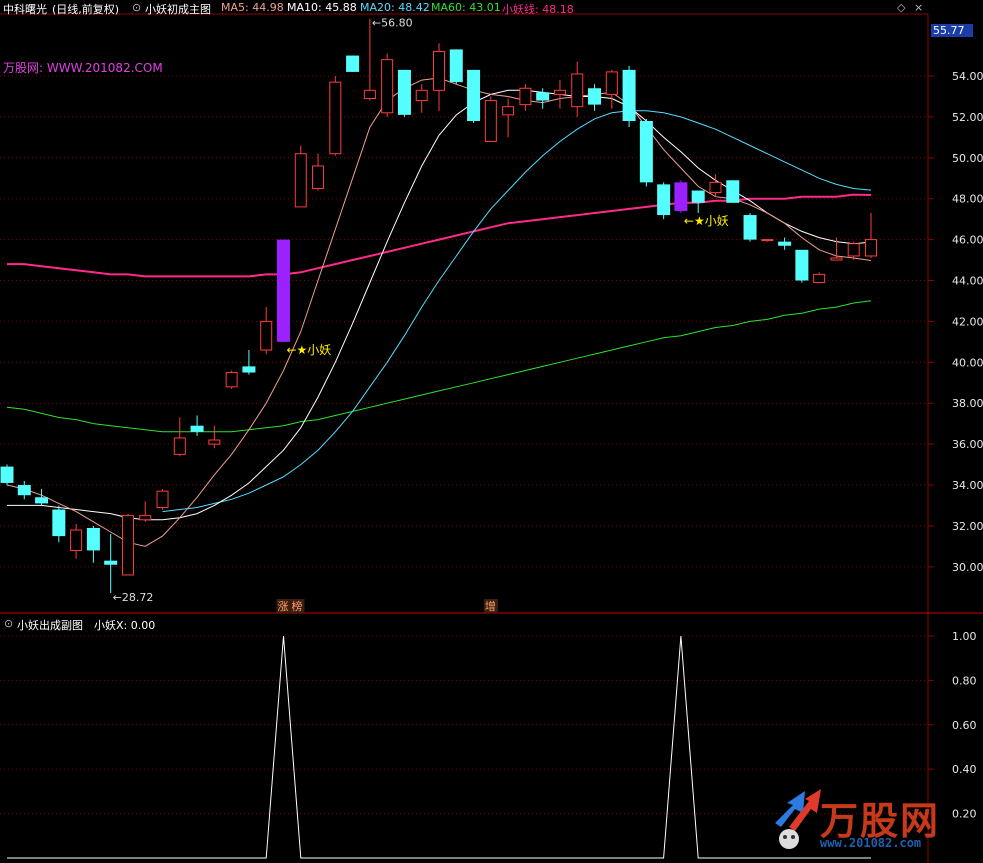 This screenshot has height=863, width=983. What do you see at coordinates (466, 7) in the screenshot?
I see `ma60-value: MA60: 43.01` at bounding box center [466, 7].